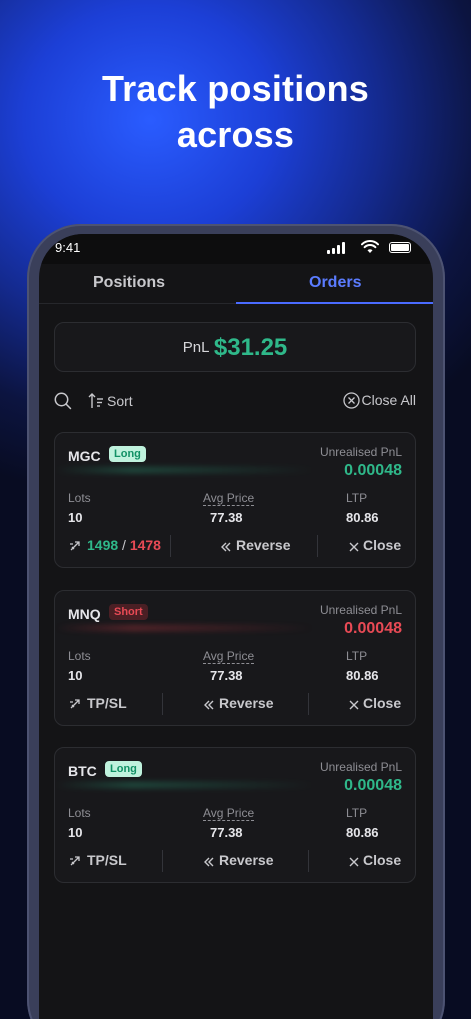 This screenshot has height=1019, width=471. Describe the element at coordinates (337, 248) in the screenshot. I see `signal-icon` at that location.